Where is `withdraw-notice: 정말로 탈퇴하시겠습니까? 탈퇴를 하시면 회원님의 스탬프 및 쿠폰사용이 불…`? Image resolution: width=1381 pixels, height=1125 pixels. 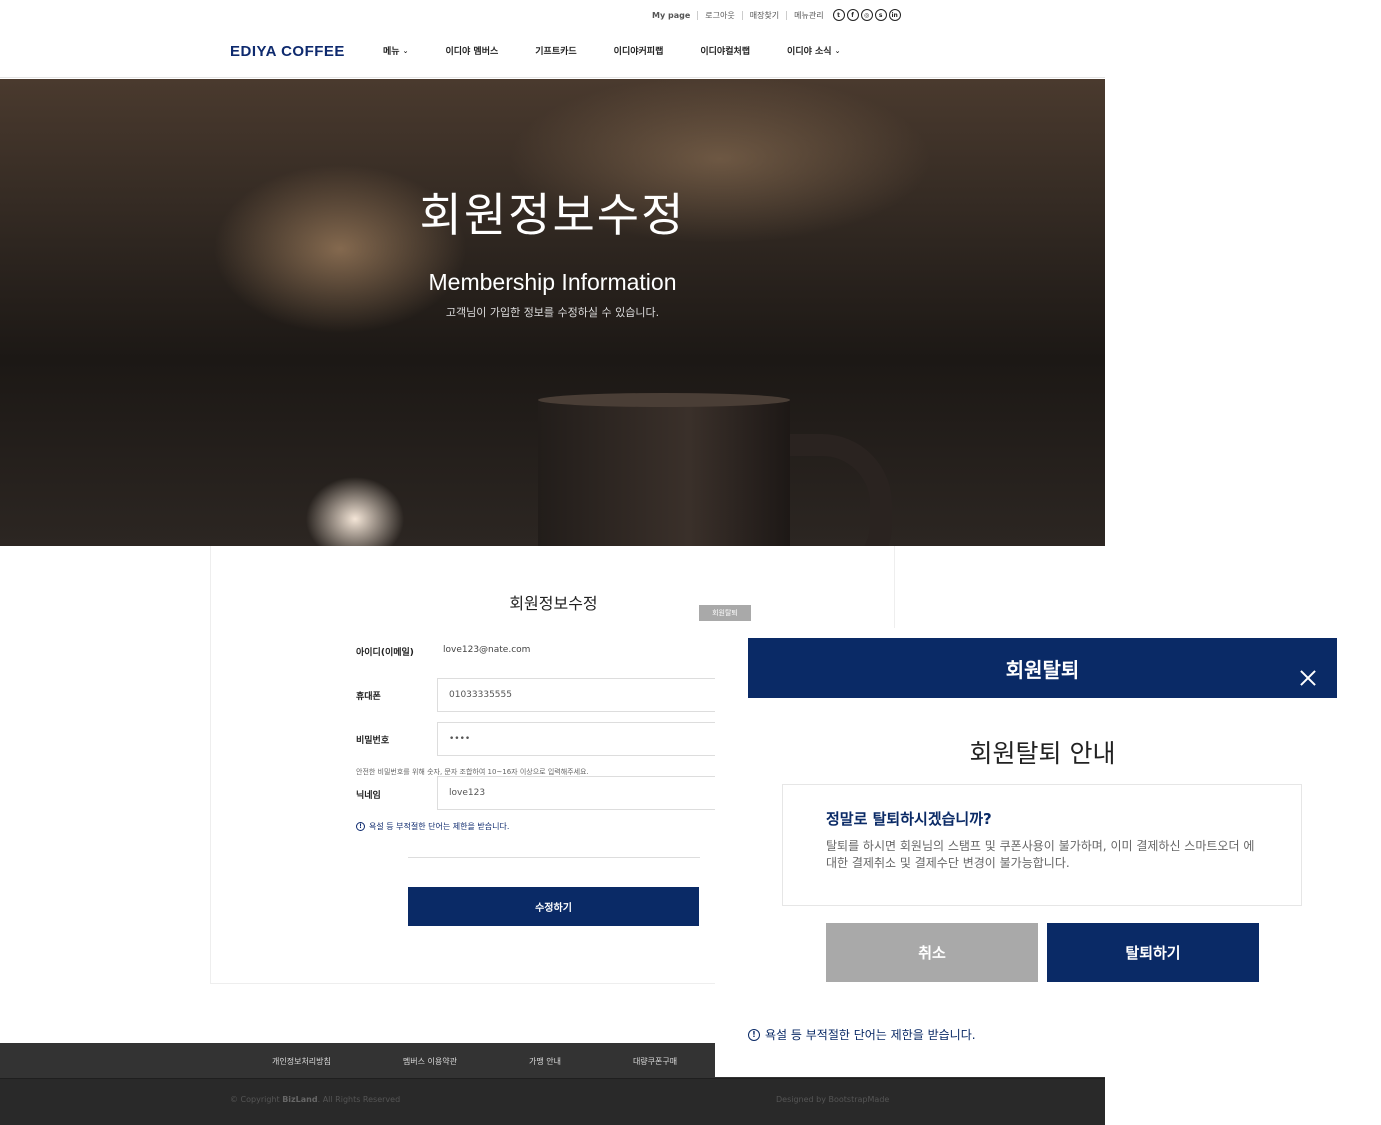
withdraw-notice: 정말로 탈퇴하시겠습니까? 탈퇴를 하시면 회원님의 스탬프 및 쿠폰사용이 불… is located at coordinates (1042, 845).